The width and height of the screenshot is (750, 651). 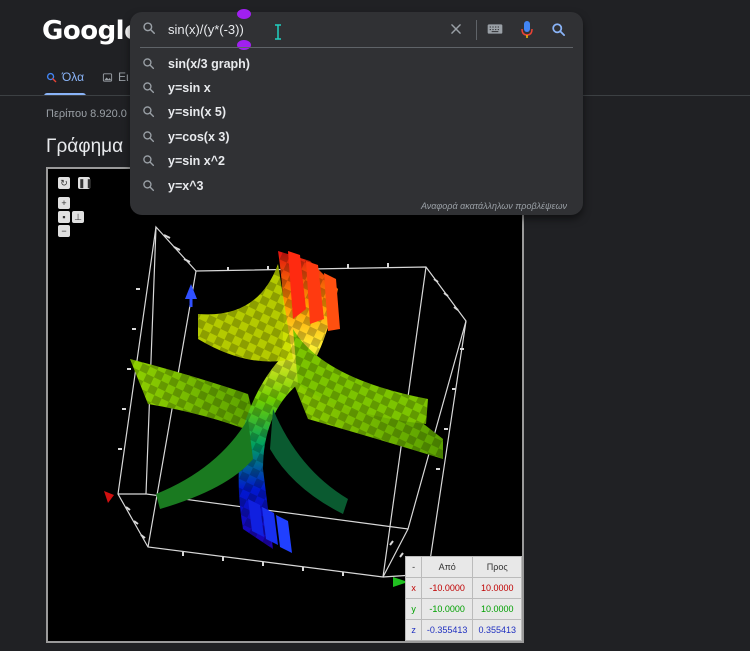 What do you see at coordinates (206, 29) in the screenshot?
I see `search-input: sin(x)/(y*(-3))` at bounding box center [206, 29].